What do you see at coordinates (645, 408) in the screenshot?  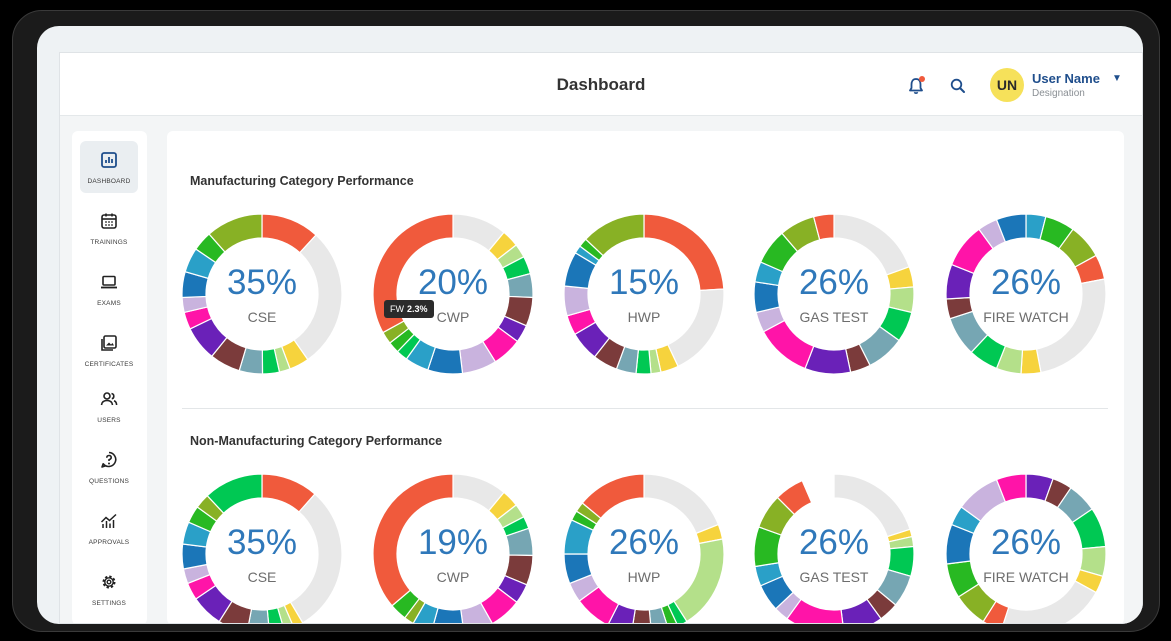 I see `section-divider` at bounding box center [645, 408].